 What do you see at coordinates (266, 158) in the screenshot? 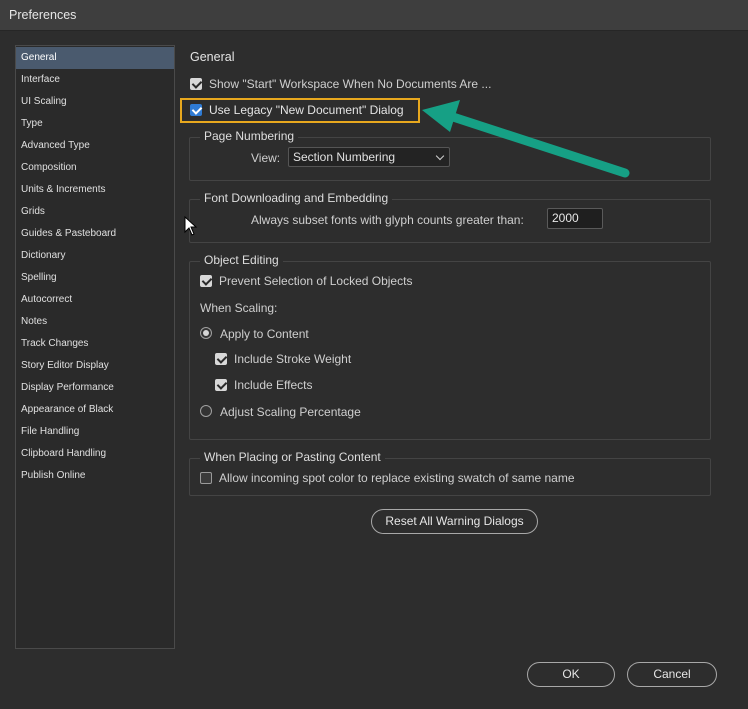
I see `view-label: View:` at bounding box center [266, 158].